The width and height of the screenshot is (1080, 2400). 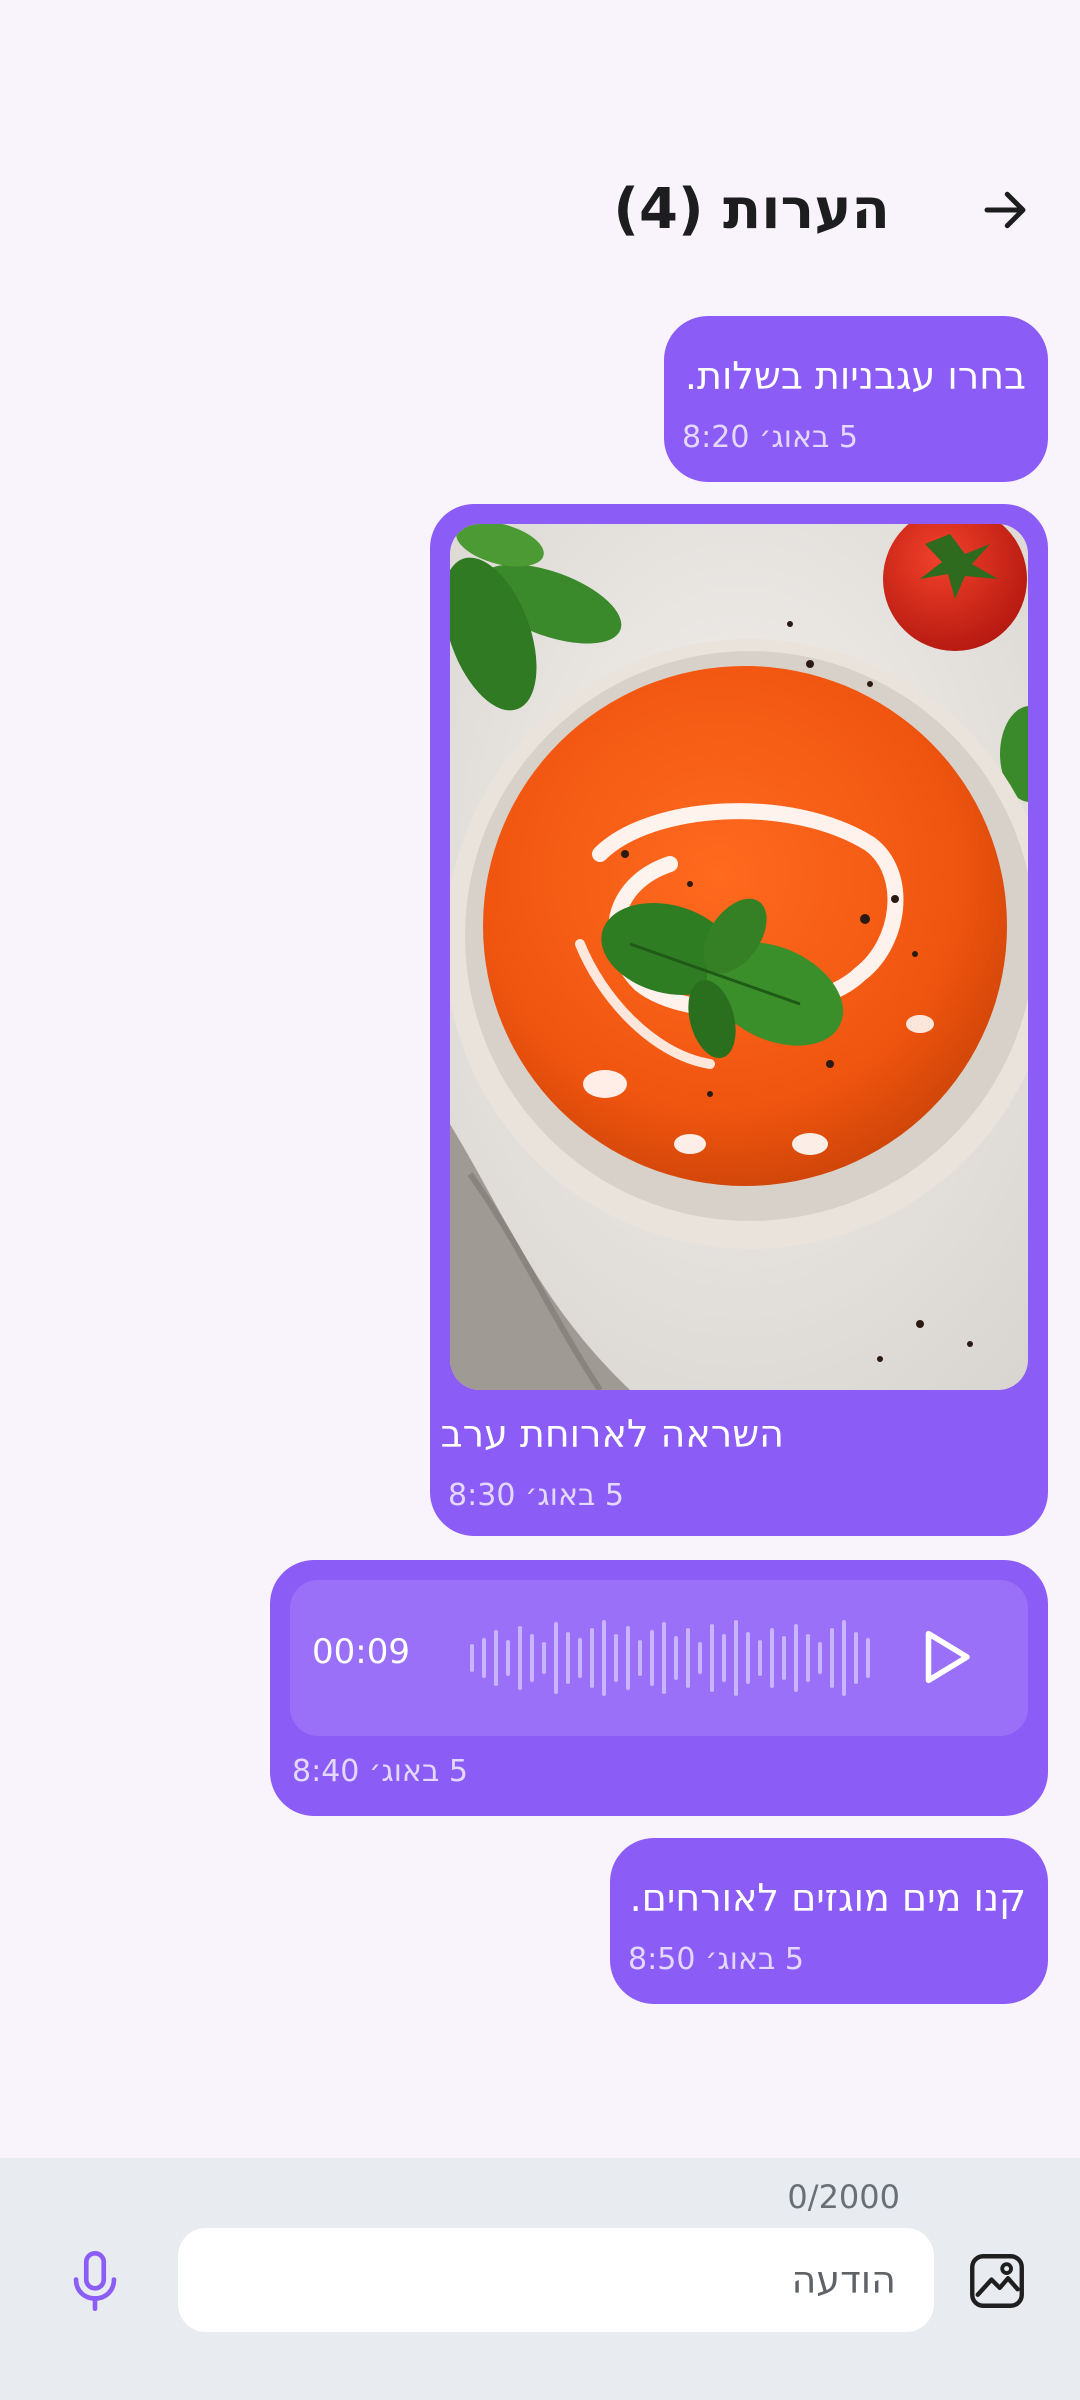 What do you see at coordinates (855, 376) in the screenshot?
I see `message-text: בחרו עגבניות בשלות.` at bounding box center [855, 376].